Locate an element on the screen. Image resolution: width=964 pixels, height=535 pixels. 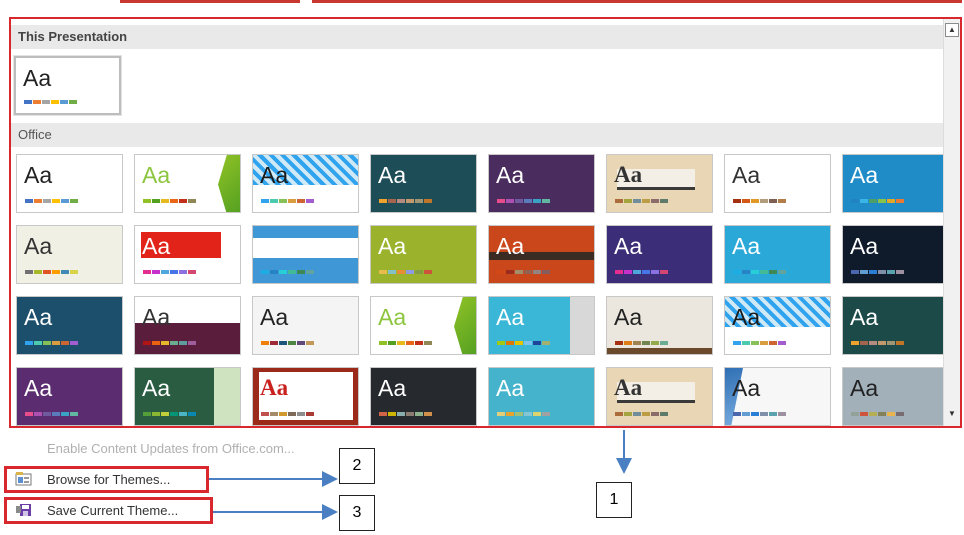
annotation-arrows is located at coordinates (420, 475).